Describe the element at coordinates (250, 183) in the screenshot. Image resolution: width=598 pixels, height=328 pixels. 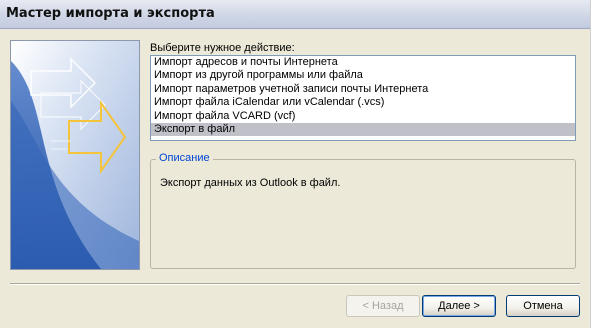
I see `description-text: Экспорт данных из Outlook в файл.` at that location.